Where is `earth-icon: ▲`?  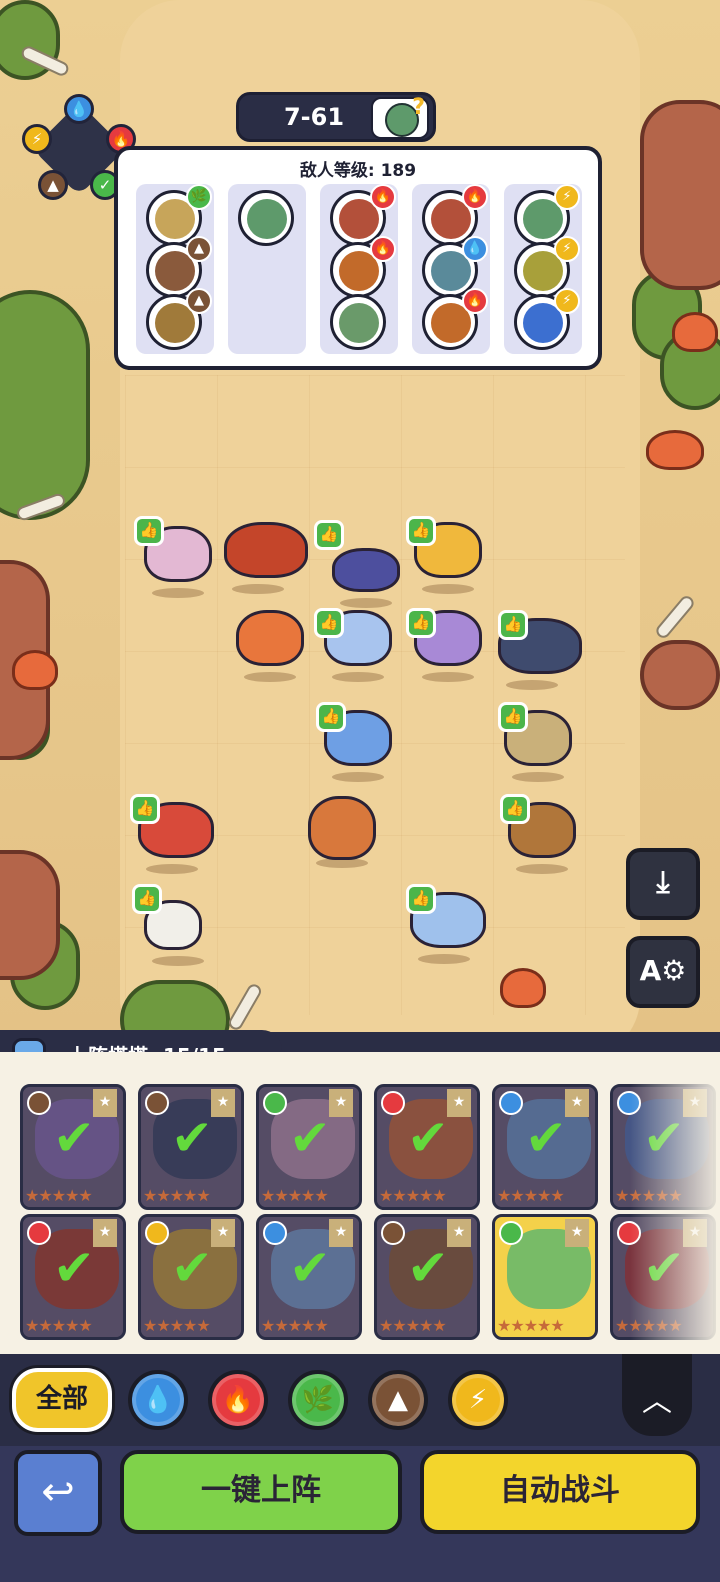 earth-icon: ▲ is located at coordinates (53, 185).